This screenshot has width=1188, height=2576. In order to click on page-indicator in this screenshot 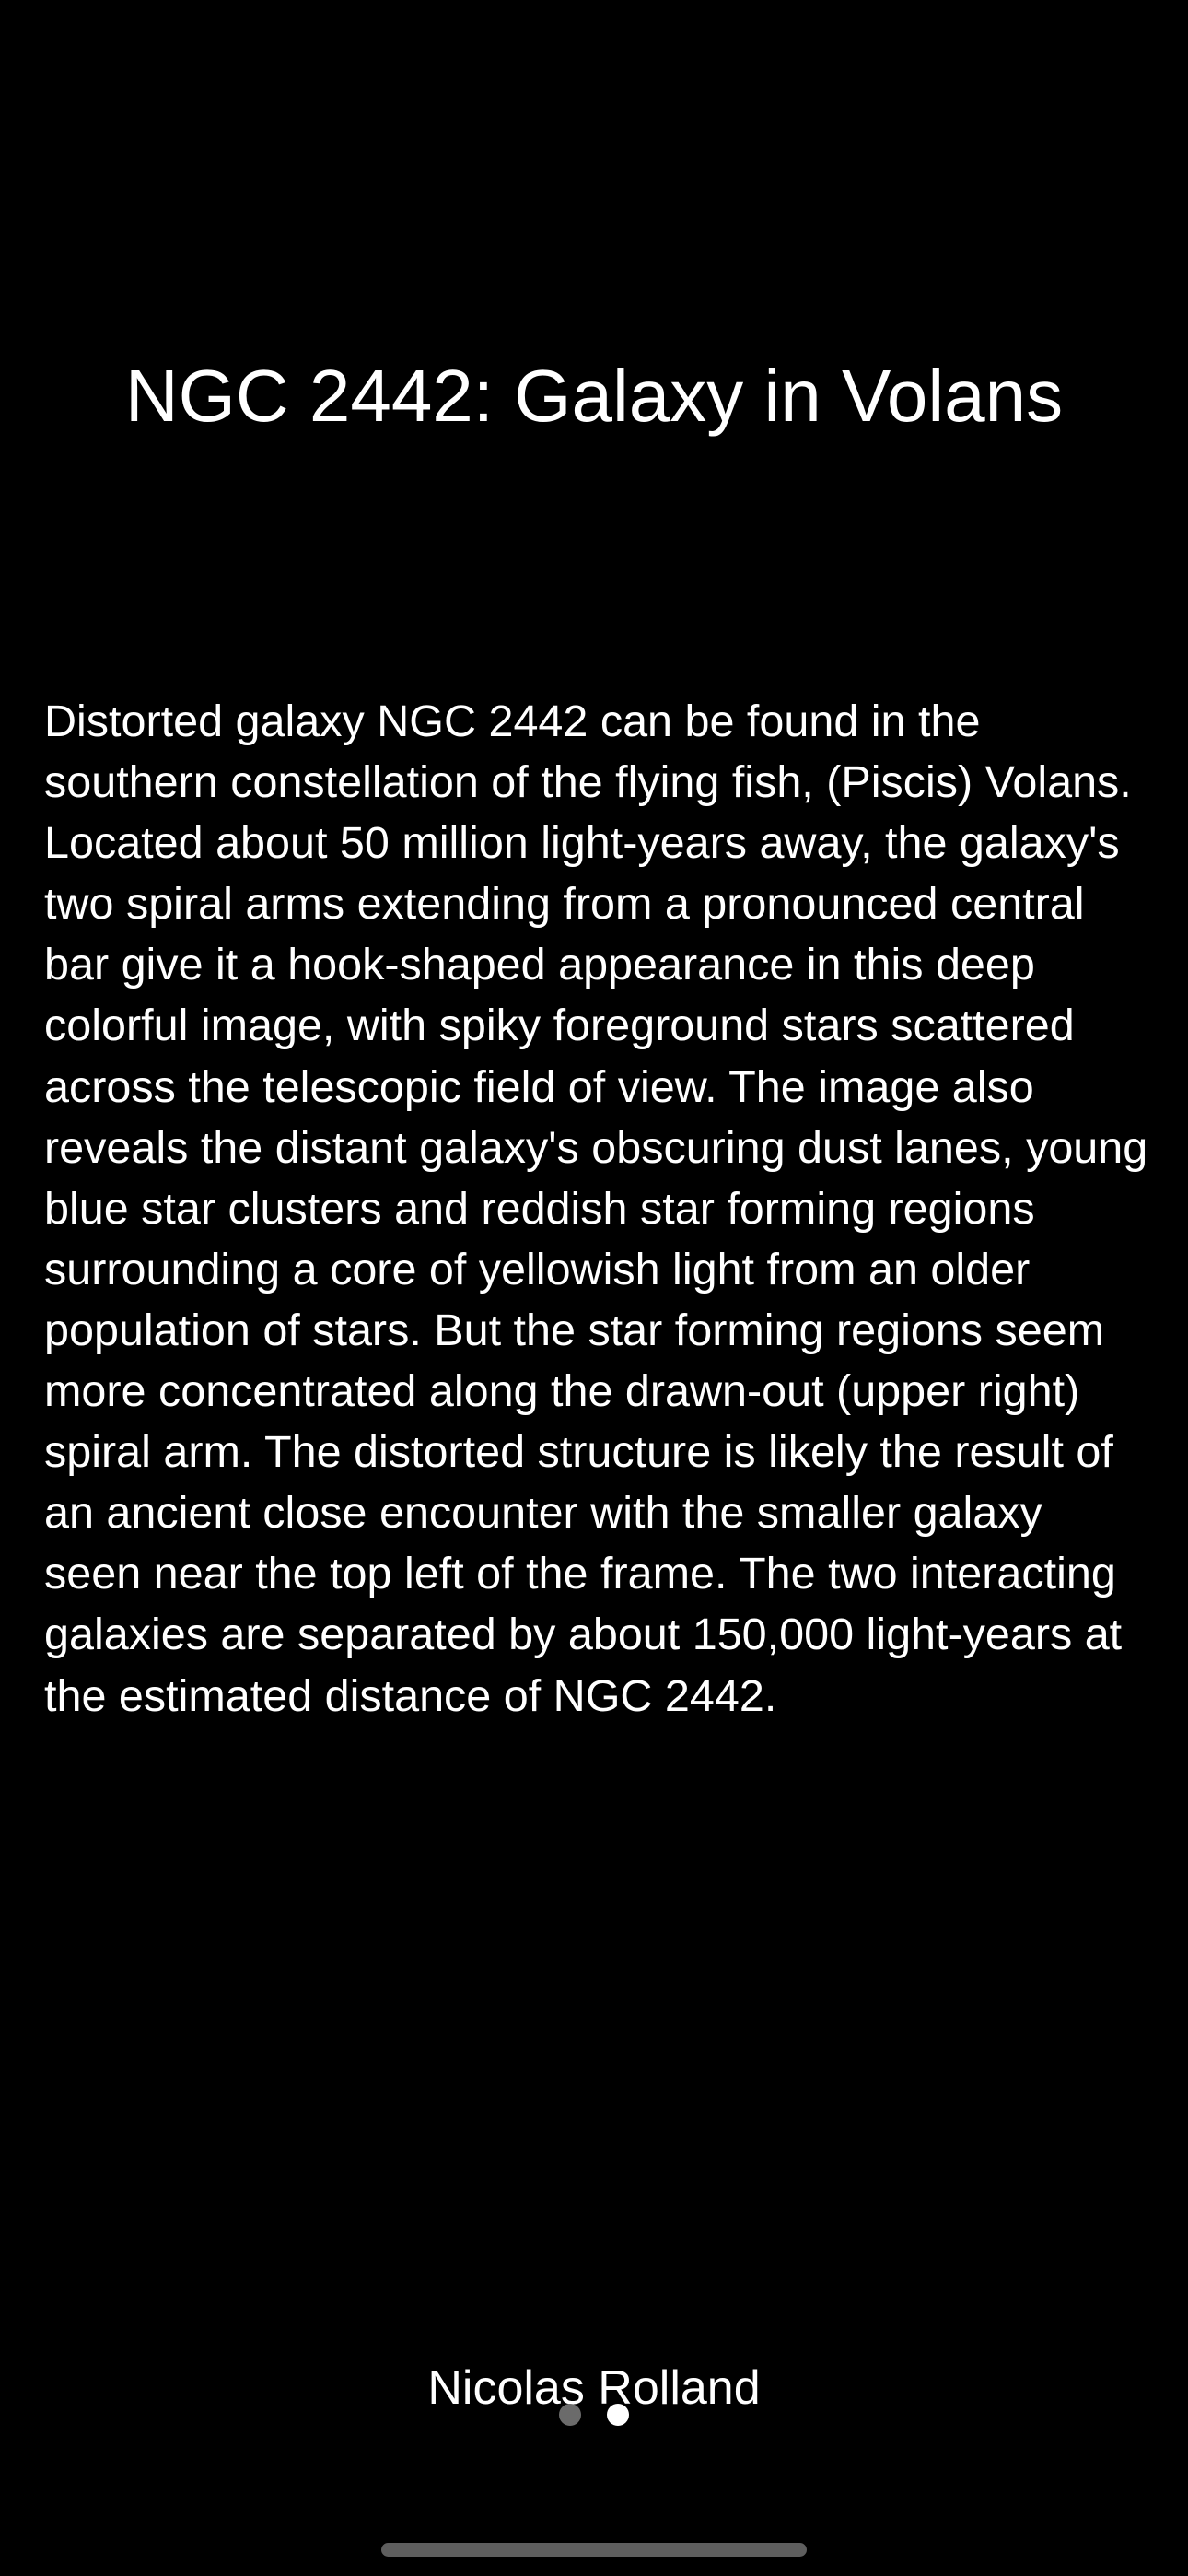, I will do `click(594, 2415)`.